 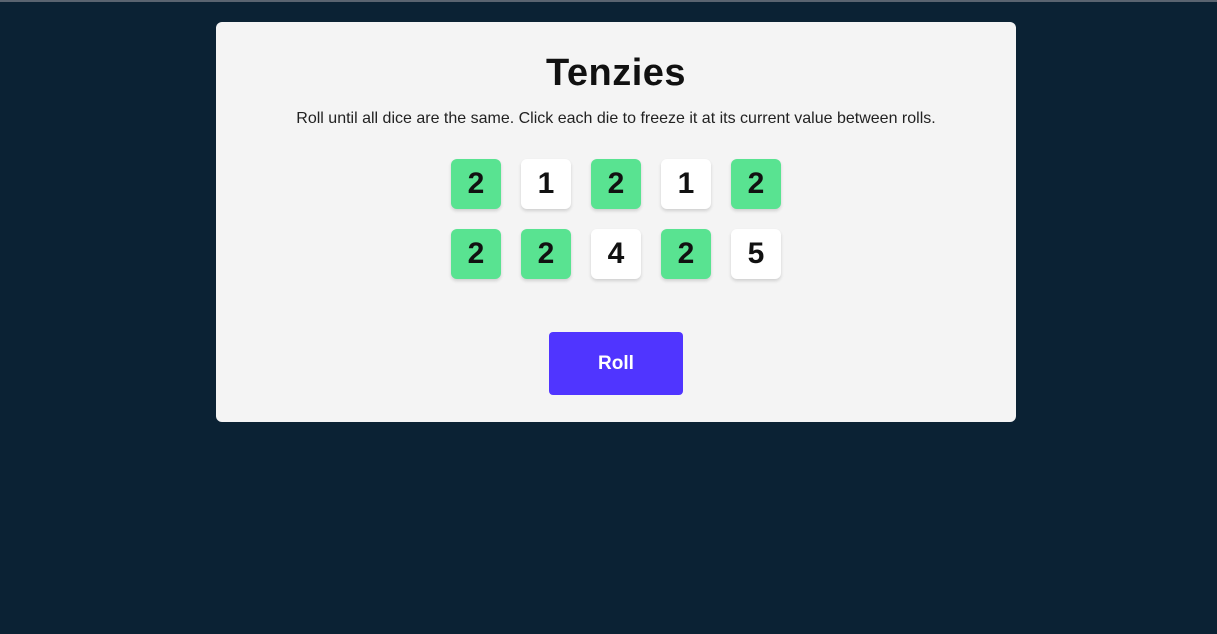 I want to click on window-top-border, so click(x=608, y=1).